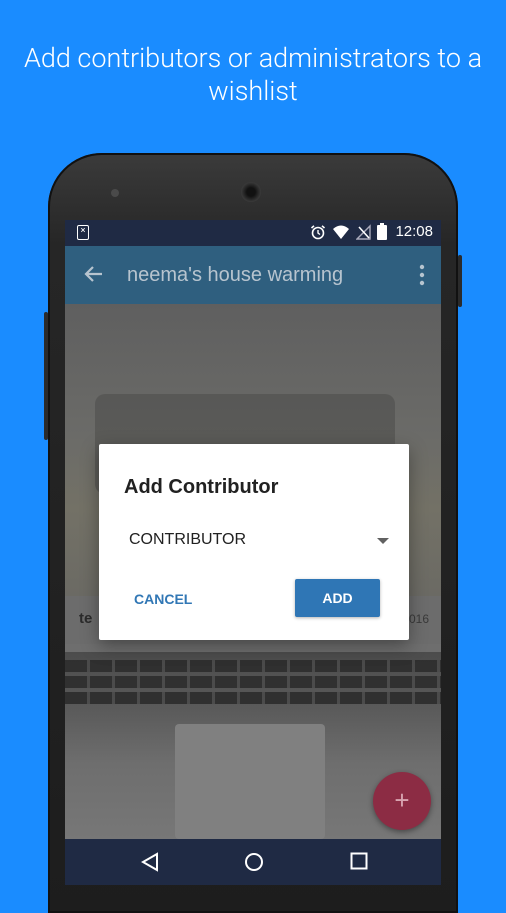 The width and height of the screenshot is (506, 913). Describe the element at coordinates (341, 232) in the screenshot. I see `wifi-icon` at that location.